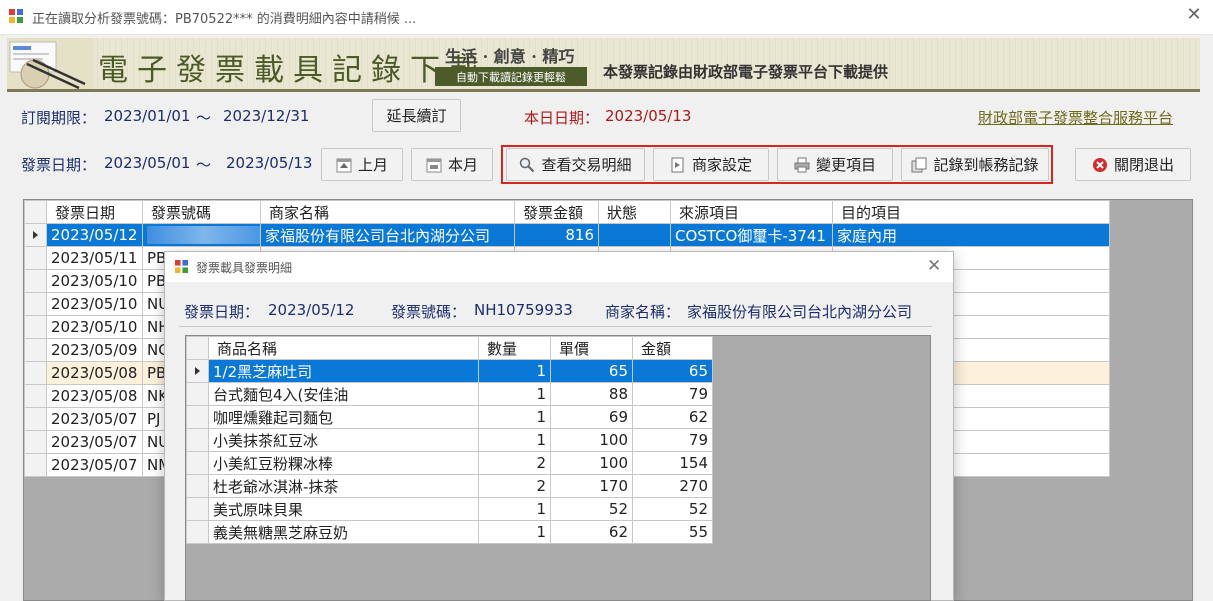 The width and height of the screenshot is (1213, 601). What do you see at coordinates (452, 164) in the screenshot?
I see `this-month-button: 本月` at bounding box center [452, 164].